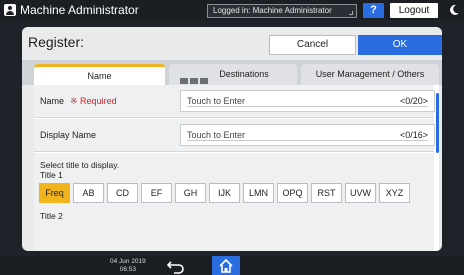  What do you see at coordinates (437, 123) in the screenshot?
I see `scrollbar` at bounding box center [437, 123].